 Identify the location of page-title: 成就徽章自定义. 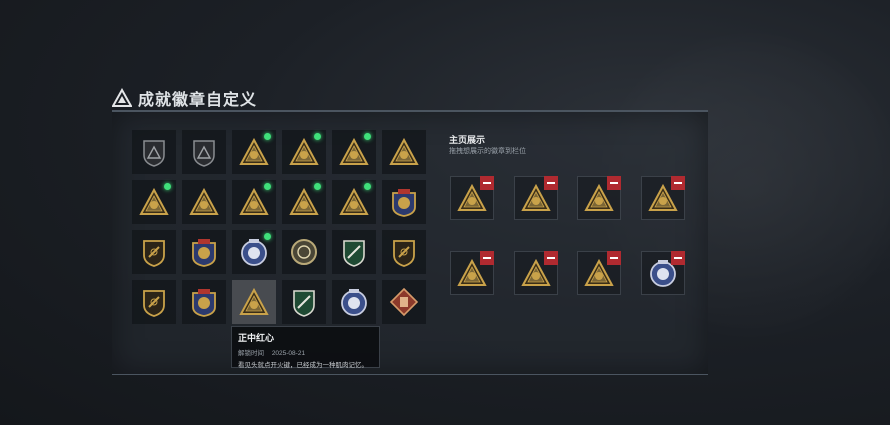
(198, 100).